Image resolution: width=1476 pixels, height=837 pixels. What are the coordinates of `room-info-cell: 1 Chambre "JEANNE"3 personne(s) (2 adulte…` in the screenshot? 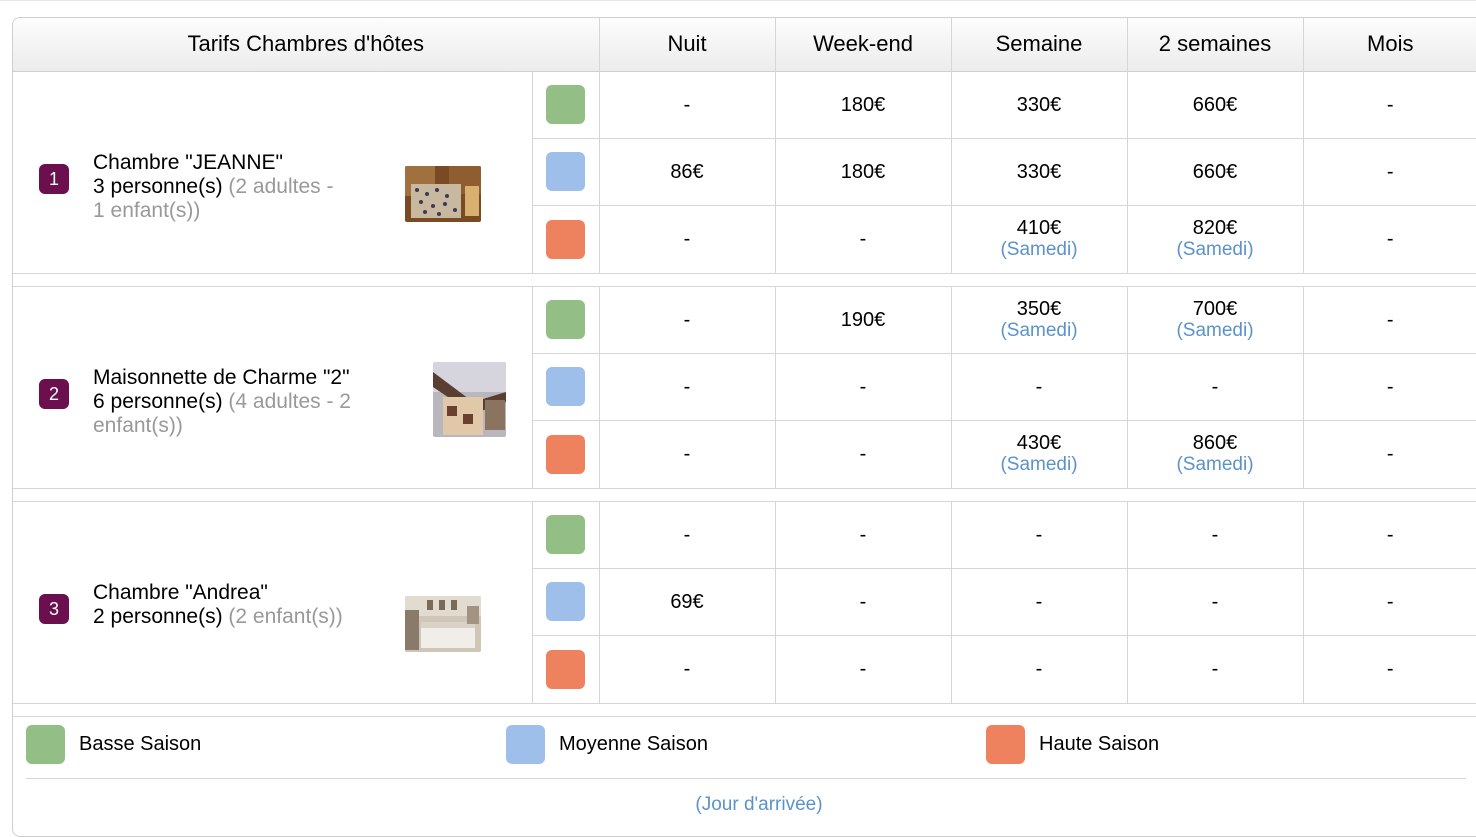 It's located at (272, 172).